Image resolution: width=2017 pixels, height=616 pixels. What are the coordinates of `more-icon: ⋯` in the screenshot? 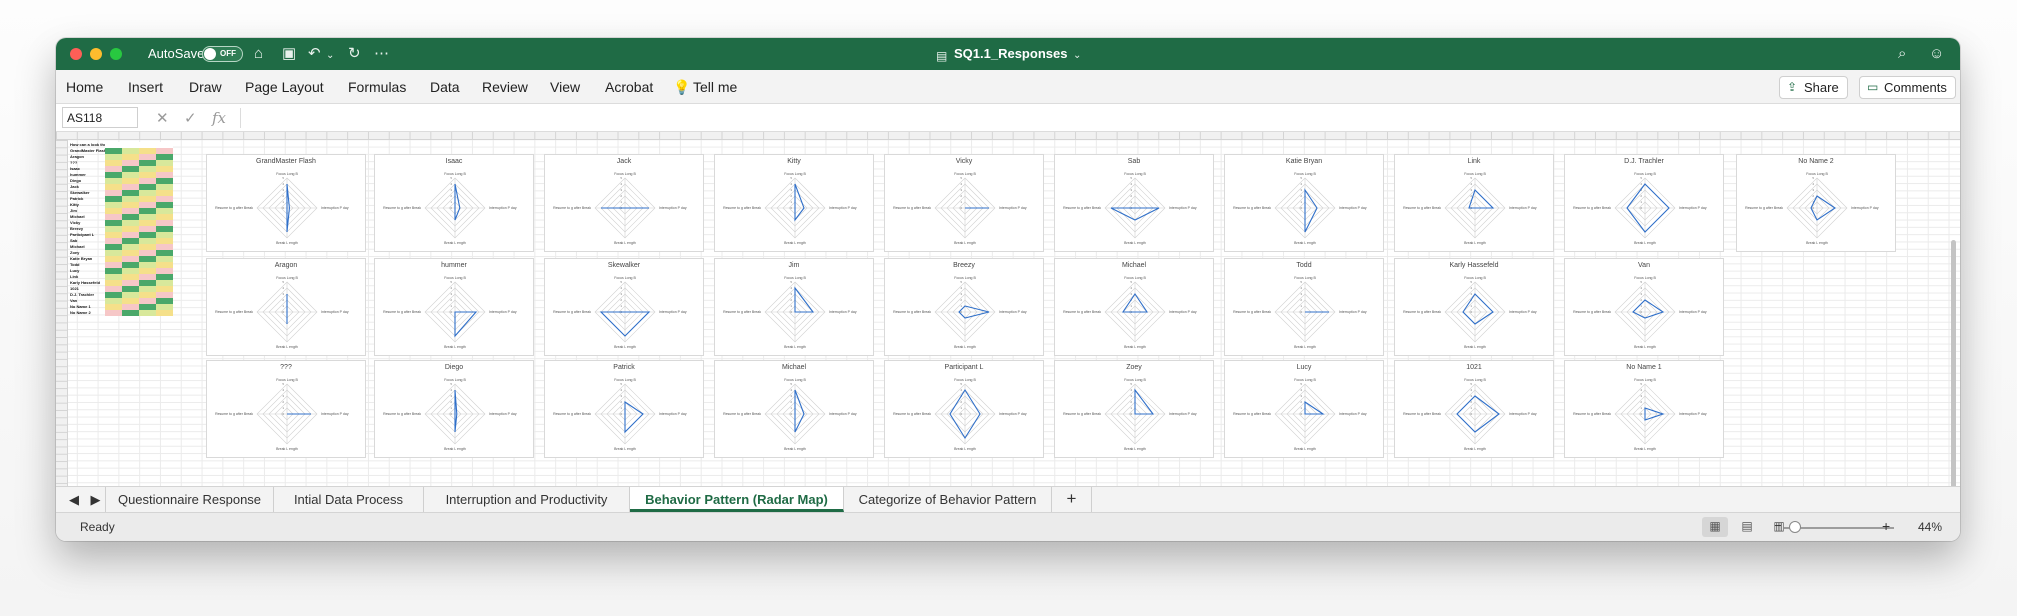 It's located at (381, 54).